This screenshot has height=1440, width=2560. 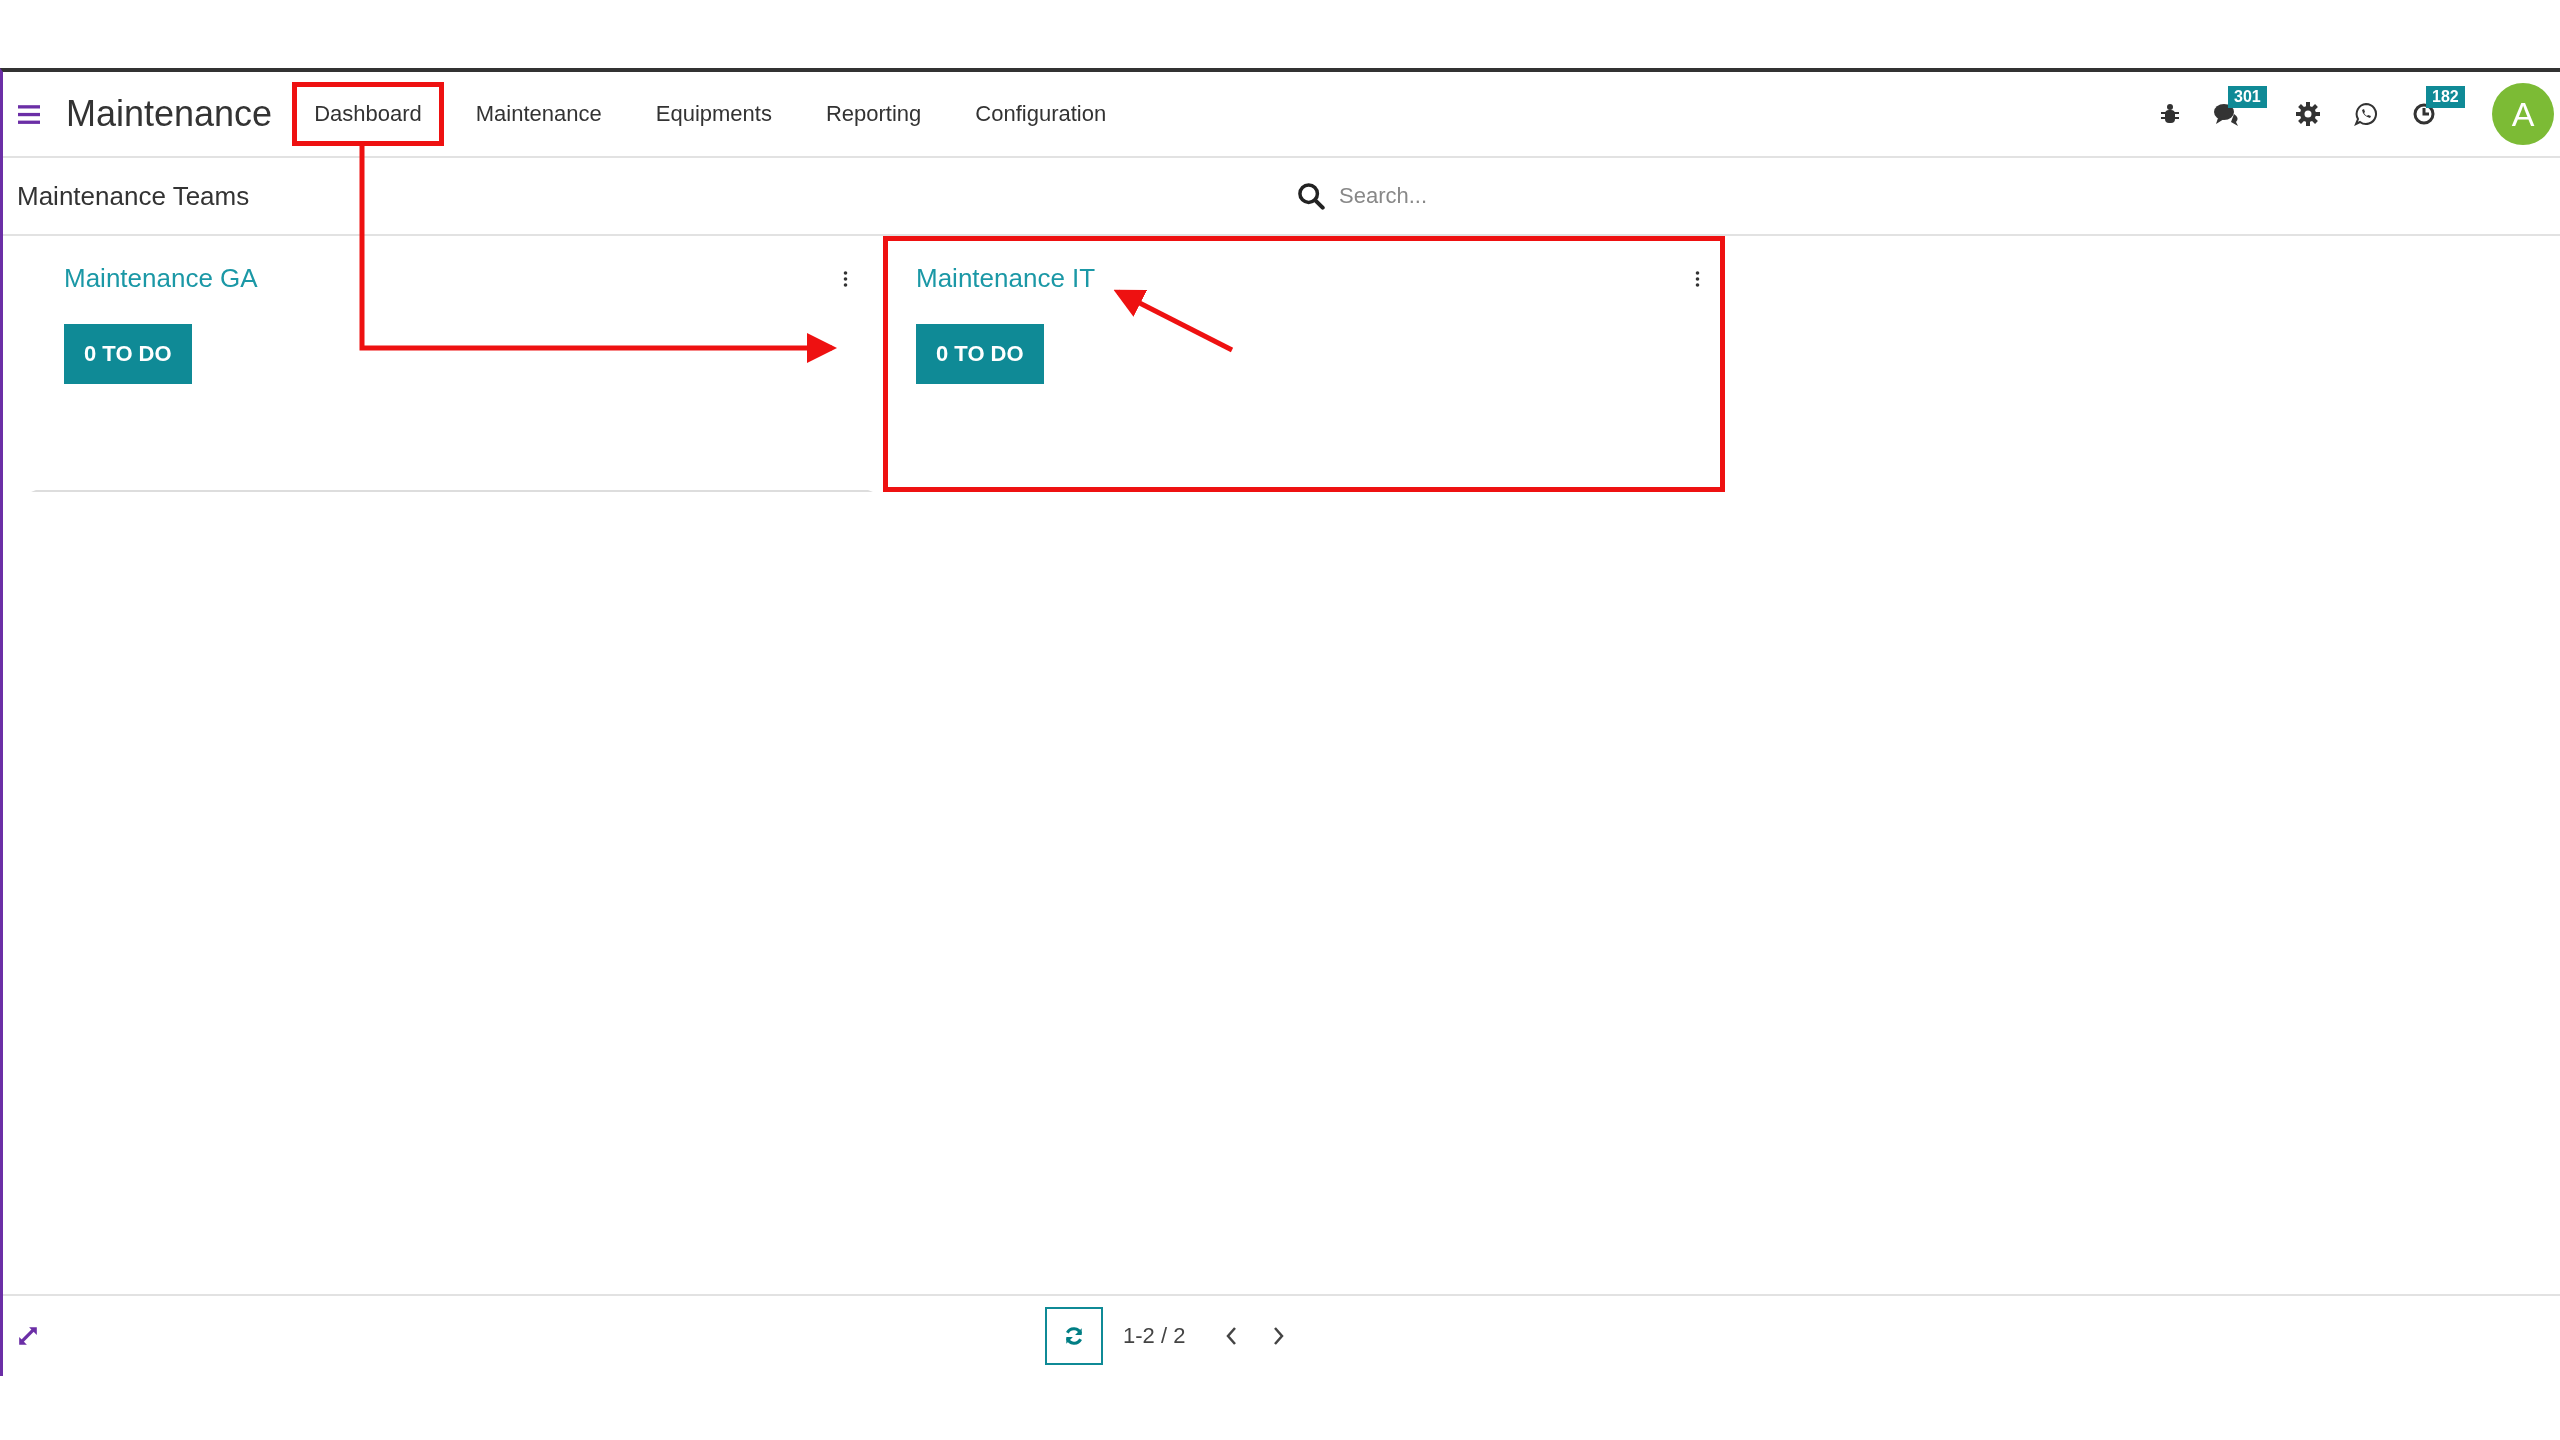 I want to click on refresh-button, so click(x=1074, y=1336).